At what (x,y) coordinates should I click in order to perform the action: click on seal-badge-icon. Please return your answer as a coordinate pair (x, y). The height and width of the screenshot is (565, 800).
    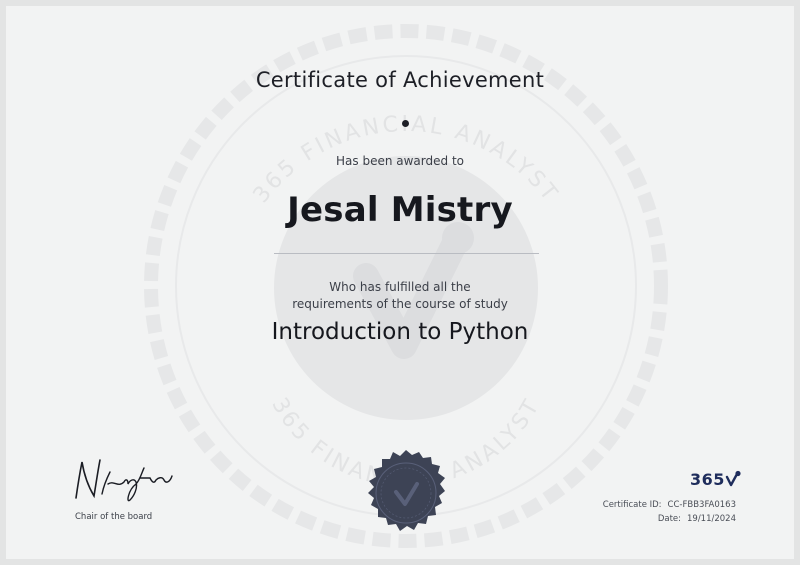
    Looking at the image, I should click on (406, 490).